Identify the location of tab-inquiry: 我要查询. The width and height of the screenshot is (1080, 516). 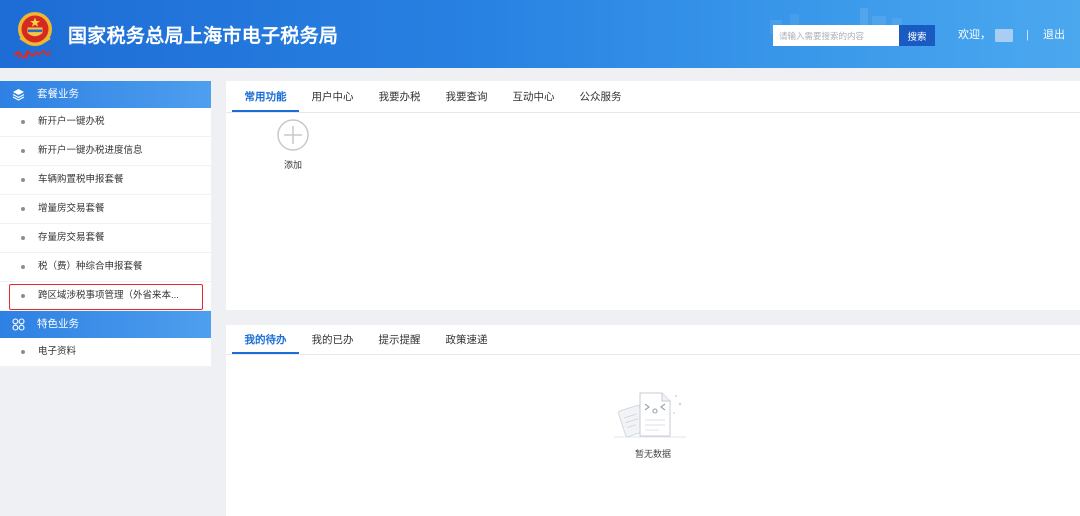
(466, 96).